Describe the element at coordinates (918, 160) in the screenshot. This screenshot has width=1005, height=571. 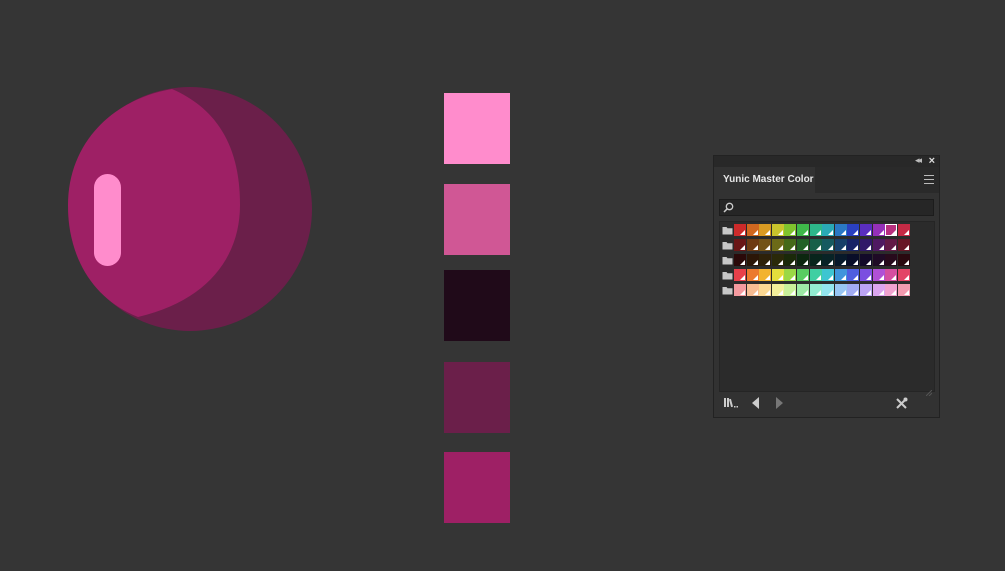
I see `collapse-icon: ◂◂` at that location.